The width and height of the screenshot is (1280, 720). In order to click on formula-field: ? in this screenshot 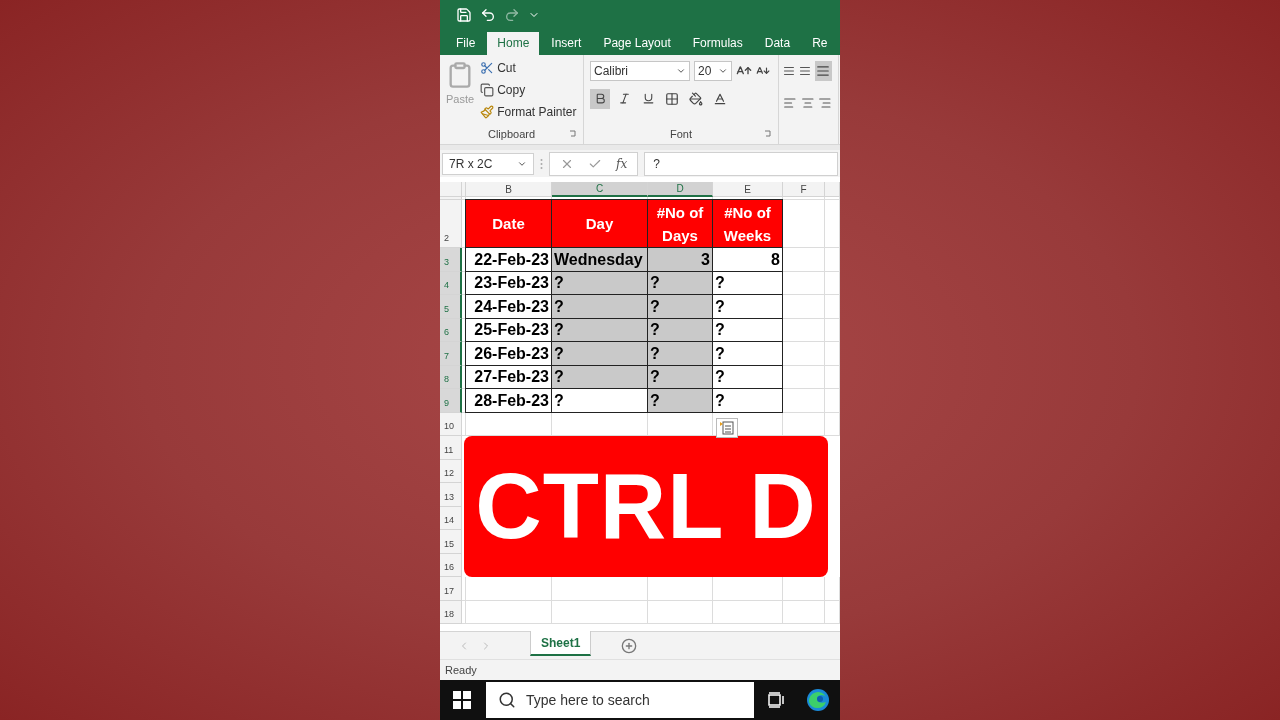, I will do `click(741, 163)`.